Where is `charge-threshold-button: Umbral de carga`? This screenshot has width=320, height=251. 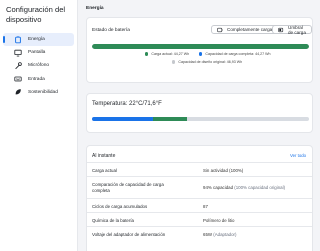
charge-threshold-button: Umbral de carga is located at coordinates (292, 29).